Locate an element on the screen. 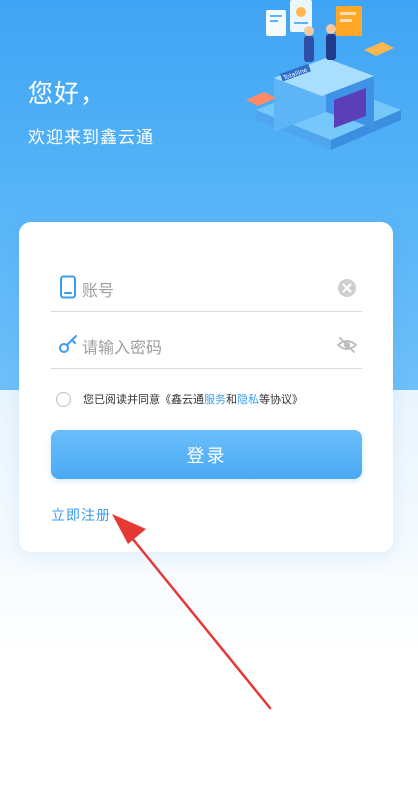 This screenshot has height=811, width=418. agreement-checkbox is located at coordinates (63, 399).